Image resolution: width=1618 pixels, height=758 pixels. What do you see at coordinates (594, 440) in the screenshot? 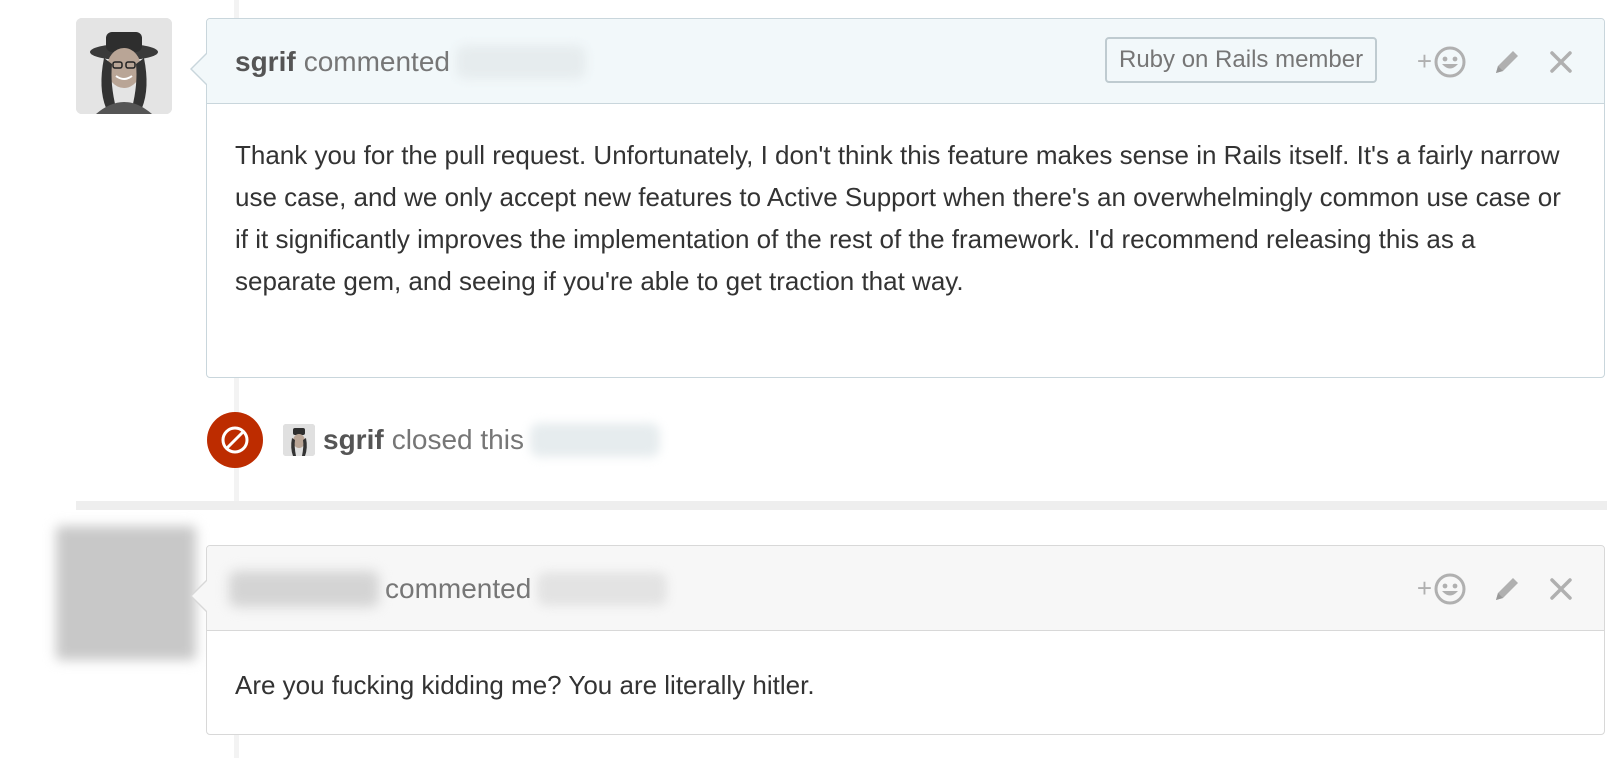
I see `event-timestamp-redacted` at bounding box center [594, 440].